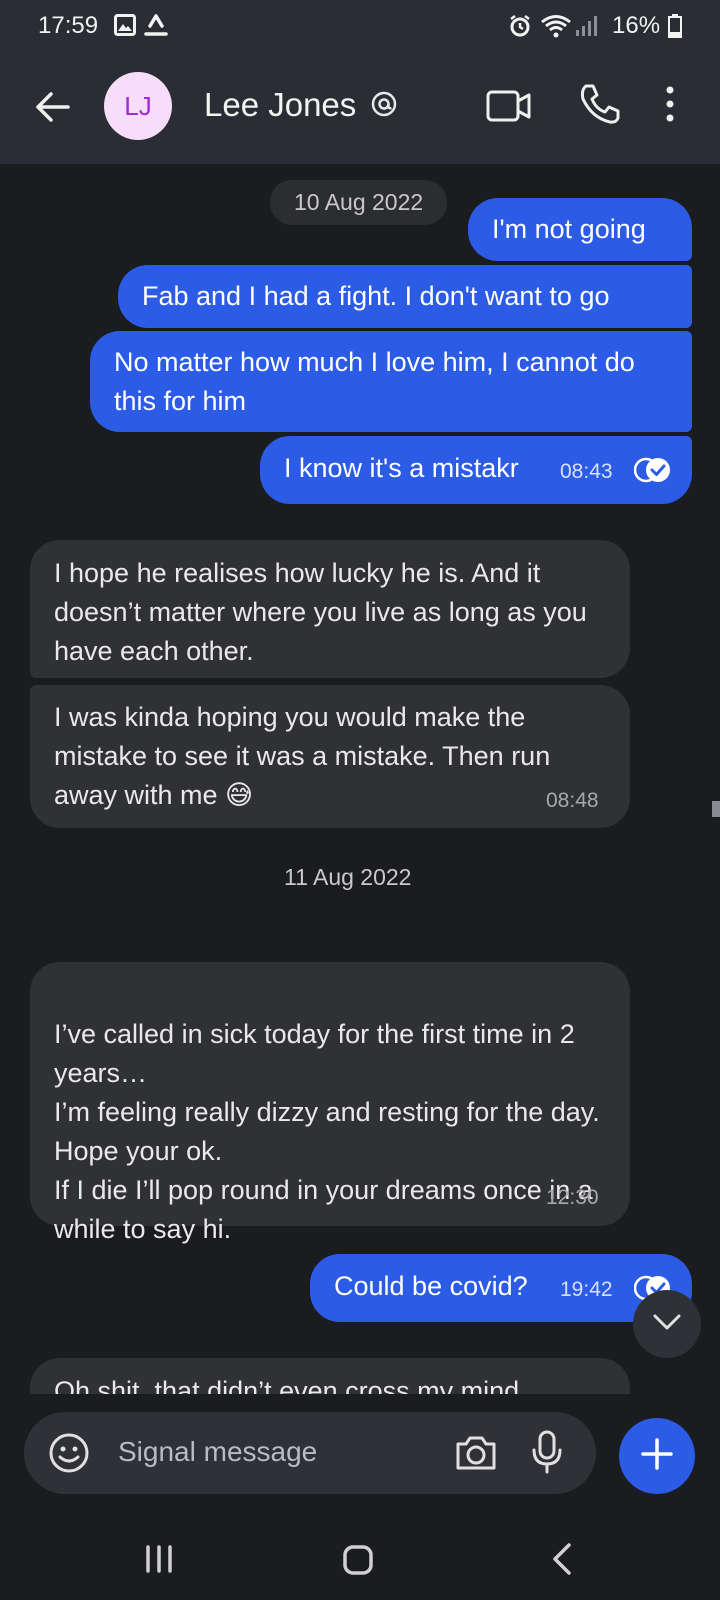 The image size is (720, 1600). Describe the element at coordinates (572, 800) in the screenshot. I see `message-time: 08:48` at that location.